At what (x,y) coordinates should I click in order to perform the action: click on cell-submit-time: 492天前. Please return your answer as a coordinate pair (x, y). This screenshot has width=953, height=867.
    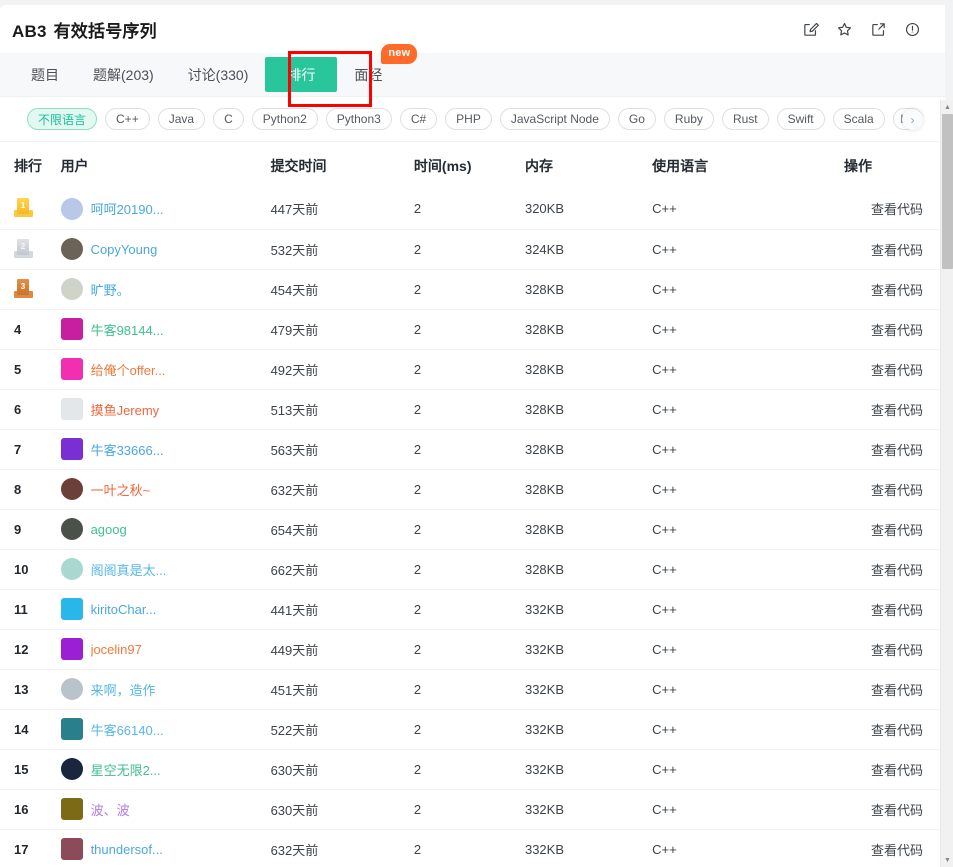
    Looking at the image, I should click on (342, 369).